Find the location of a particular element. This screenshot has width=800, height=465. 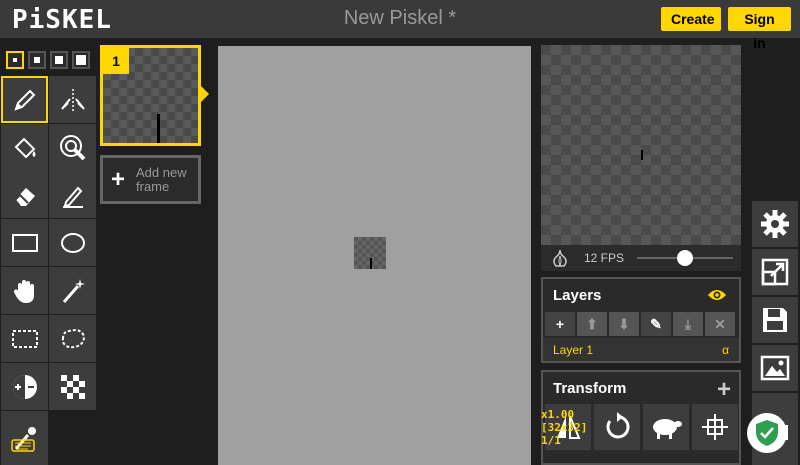

fps-label: 12 FPS is located at coordinates (604, 258).